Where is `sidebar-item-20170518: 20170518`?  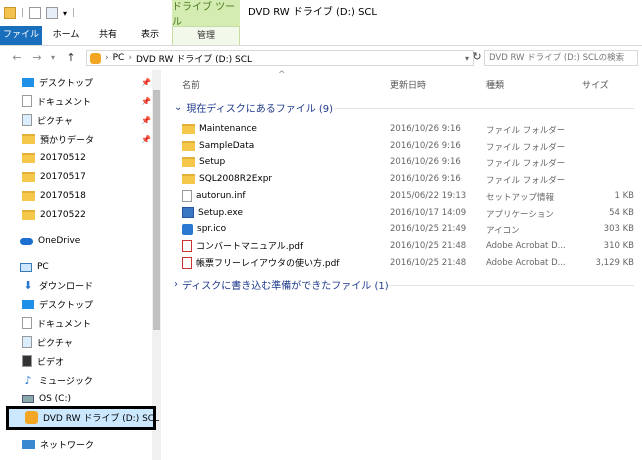
sidebar-item-20170518: 20170518 is located at coordinates (54, 196).